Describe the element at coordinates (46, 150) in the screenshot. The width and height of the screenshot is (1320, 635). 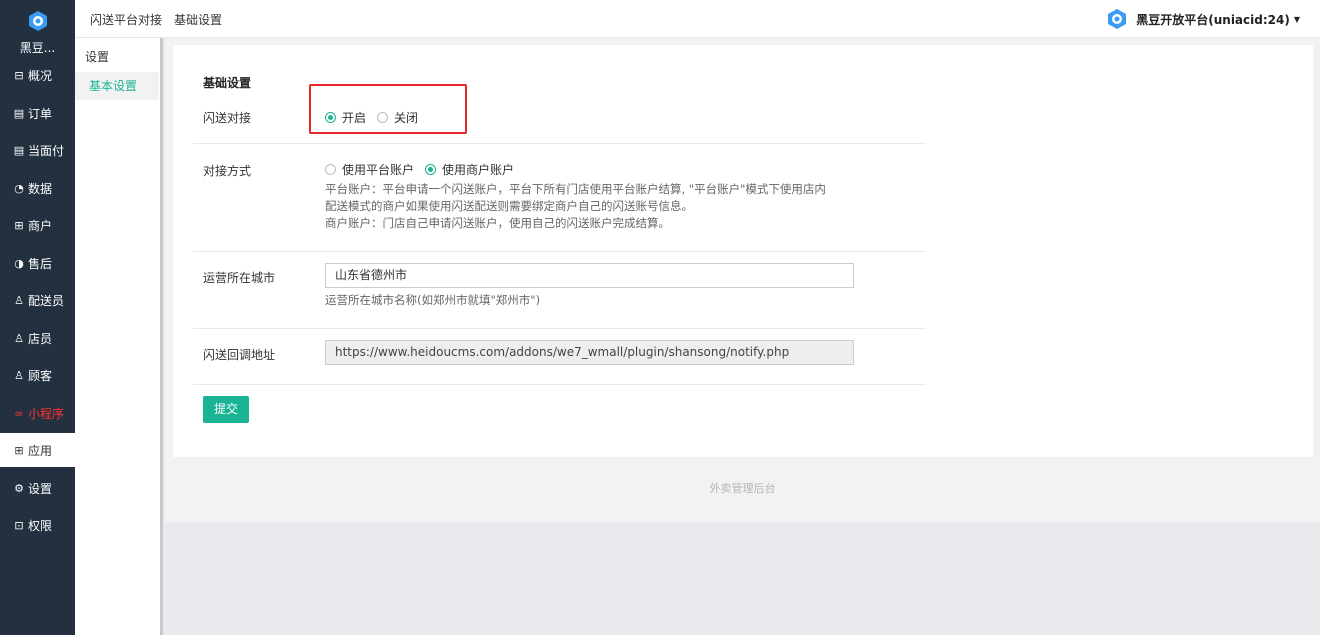
I see `sidebar-item-label: 当面付` at that location.